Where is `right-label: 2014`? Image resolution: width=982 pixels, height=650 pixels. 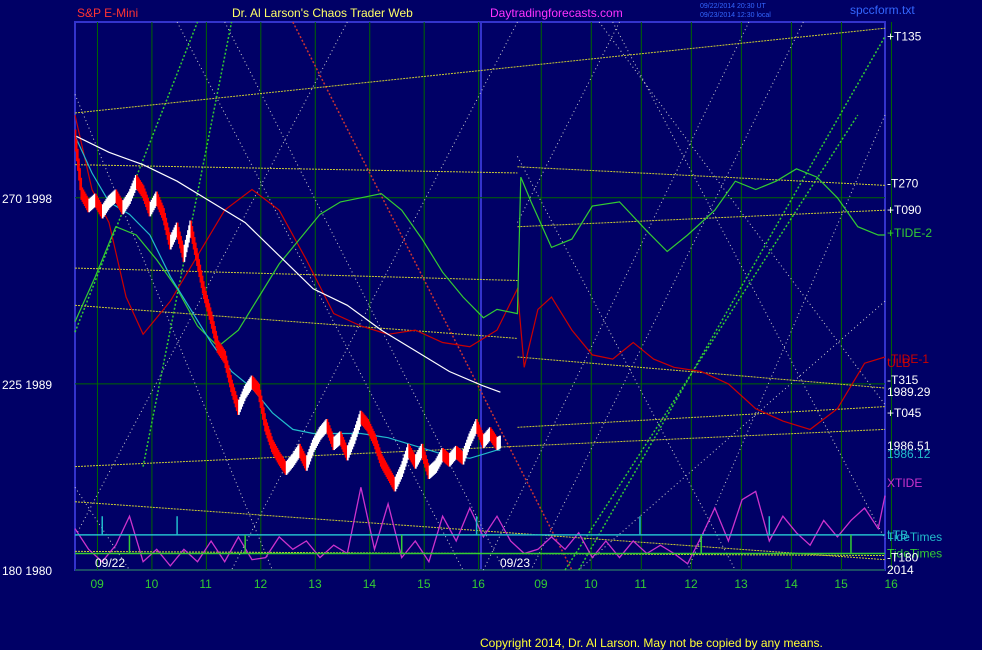
right-label: 2014 is located at coordinates (900, 570).